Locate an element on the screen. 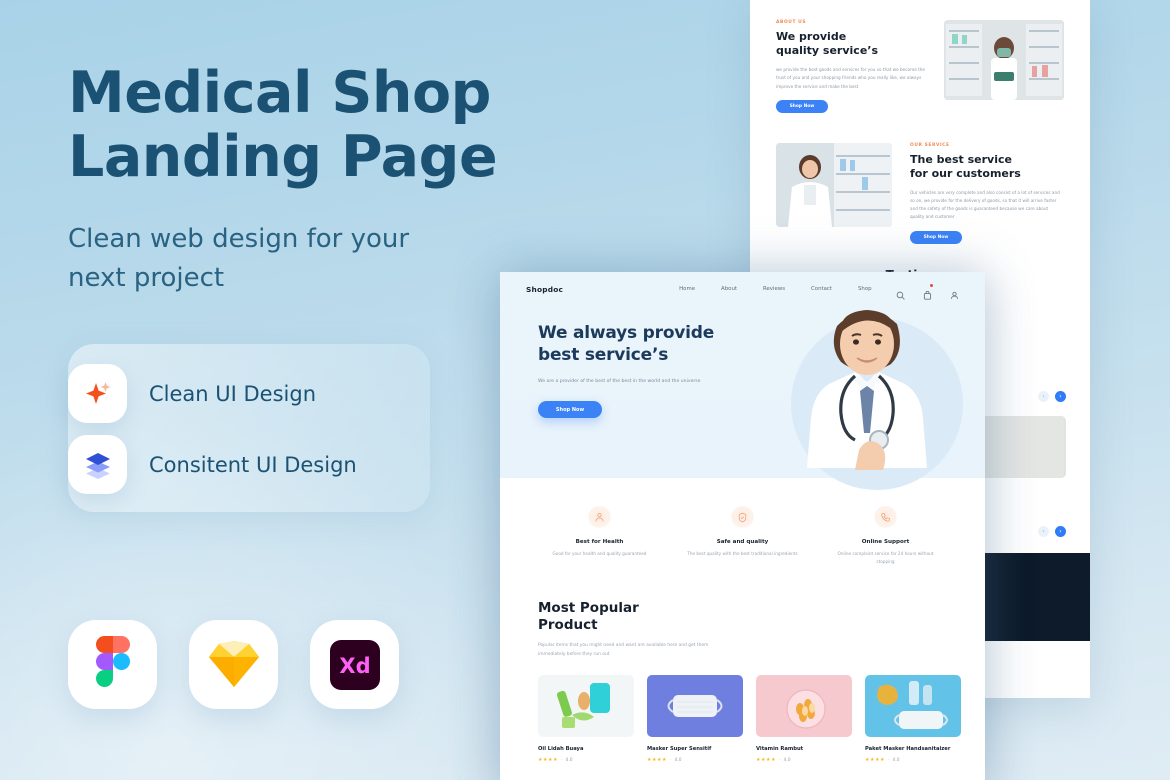  service-eyebrow: Our Service is located at coordinates (930, 145).